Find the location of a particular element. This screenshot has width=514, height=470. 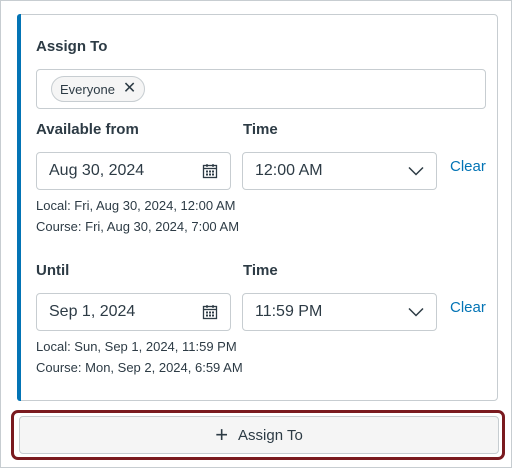

assignee-chip: Everyone ✕ is located at coordinates (98, 89).